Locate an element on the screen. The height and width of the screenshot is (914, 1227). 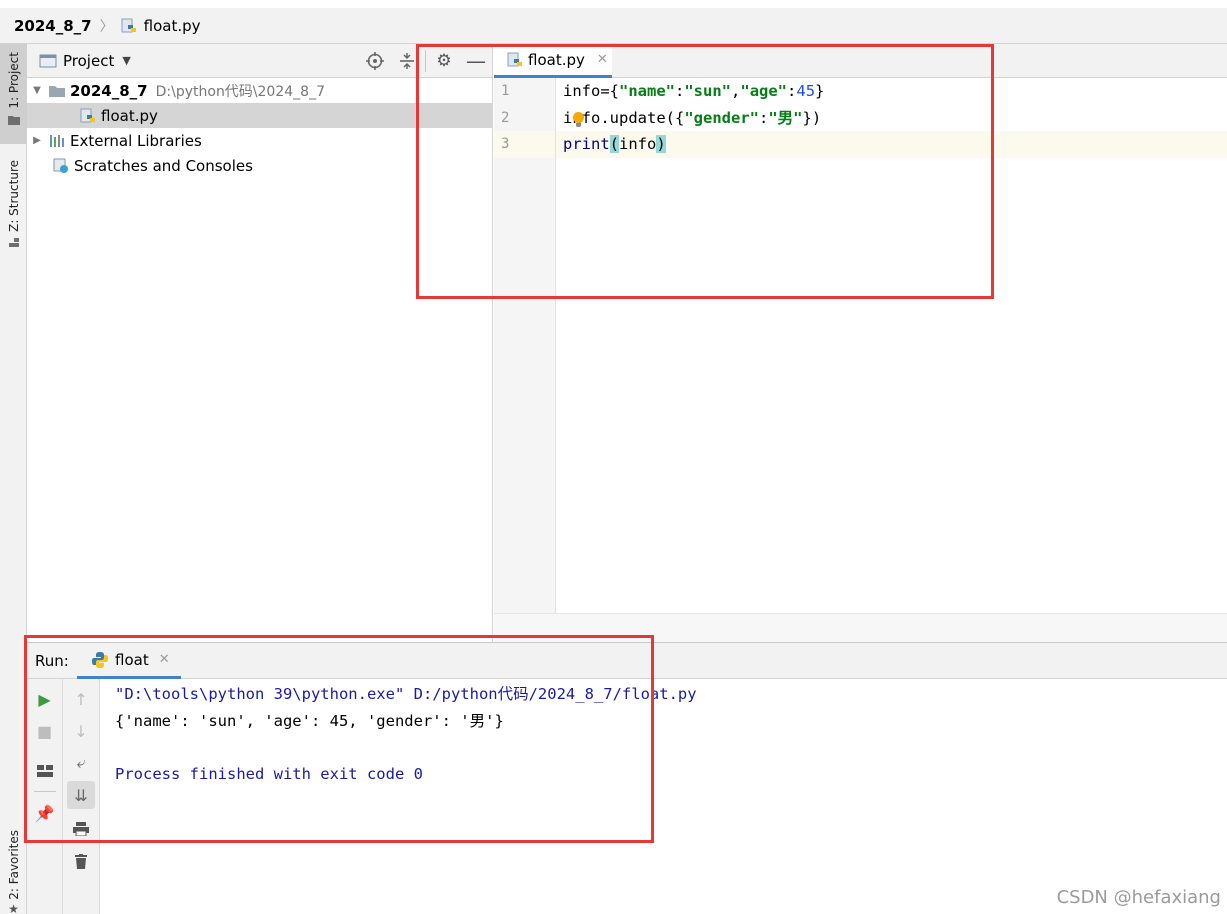
tree-item-project-root: ▼ 2024_8_7 D:\python代码\2024_8_7 is located at coordinates (259, 90).